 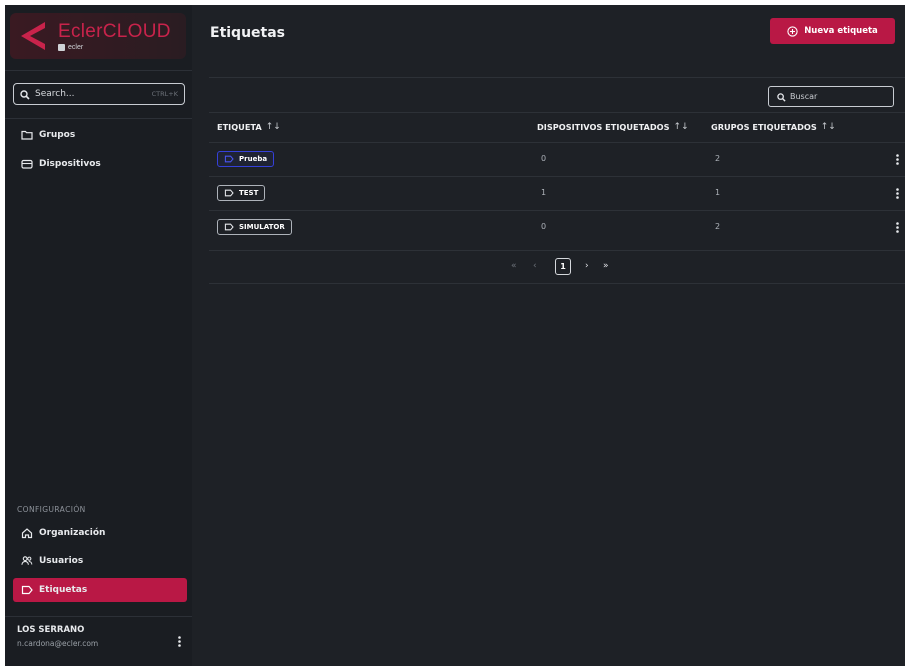 What do you see at coordinates (841, 31) in the screenshot?
I see `new-tag-label: Nueva etiqueta` at bounding box center [841, 31].